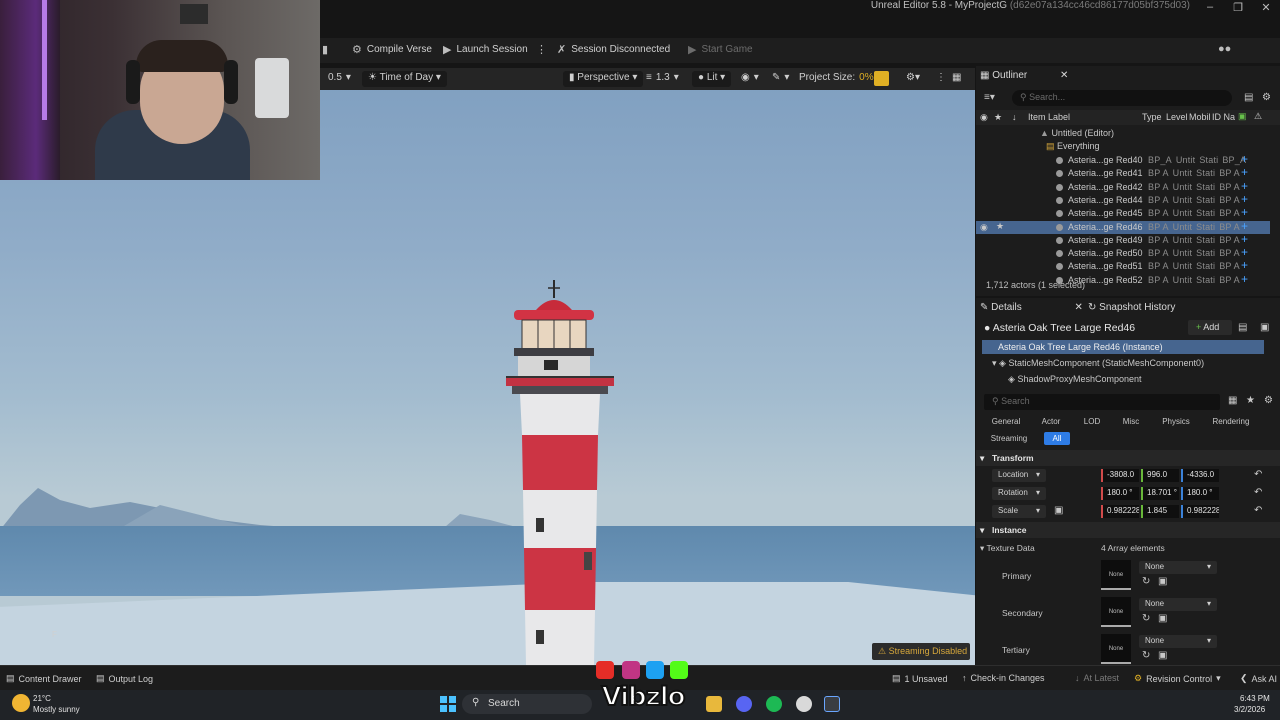 This screenshot has width=1280, height=720. What do you see at coordinates (1031, 307) in the screenshot?
I see `tab-details: ✎ Details ✕` at bounding box center [1031, 307].